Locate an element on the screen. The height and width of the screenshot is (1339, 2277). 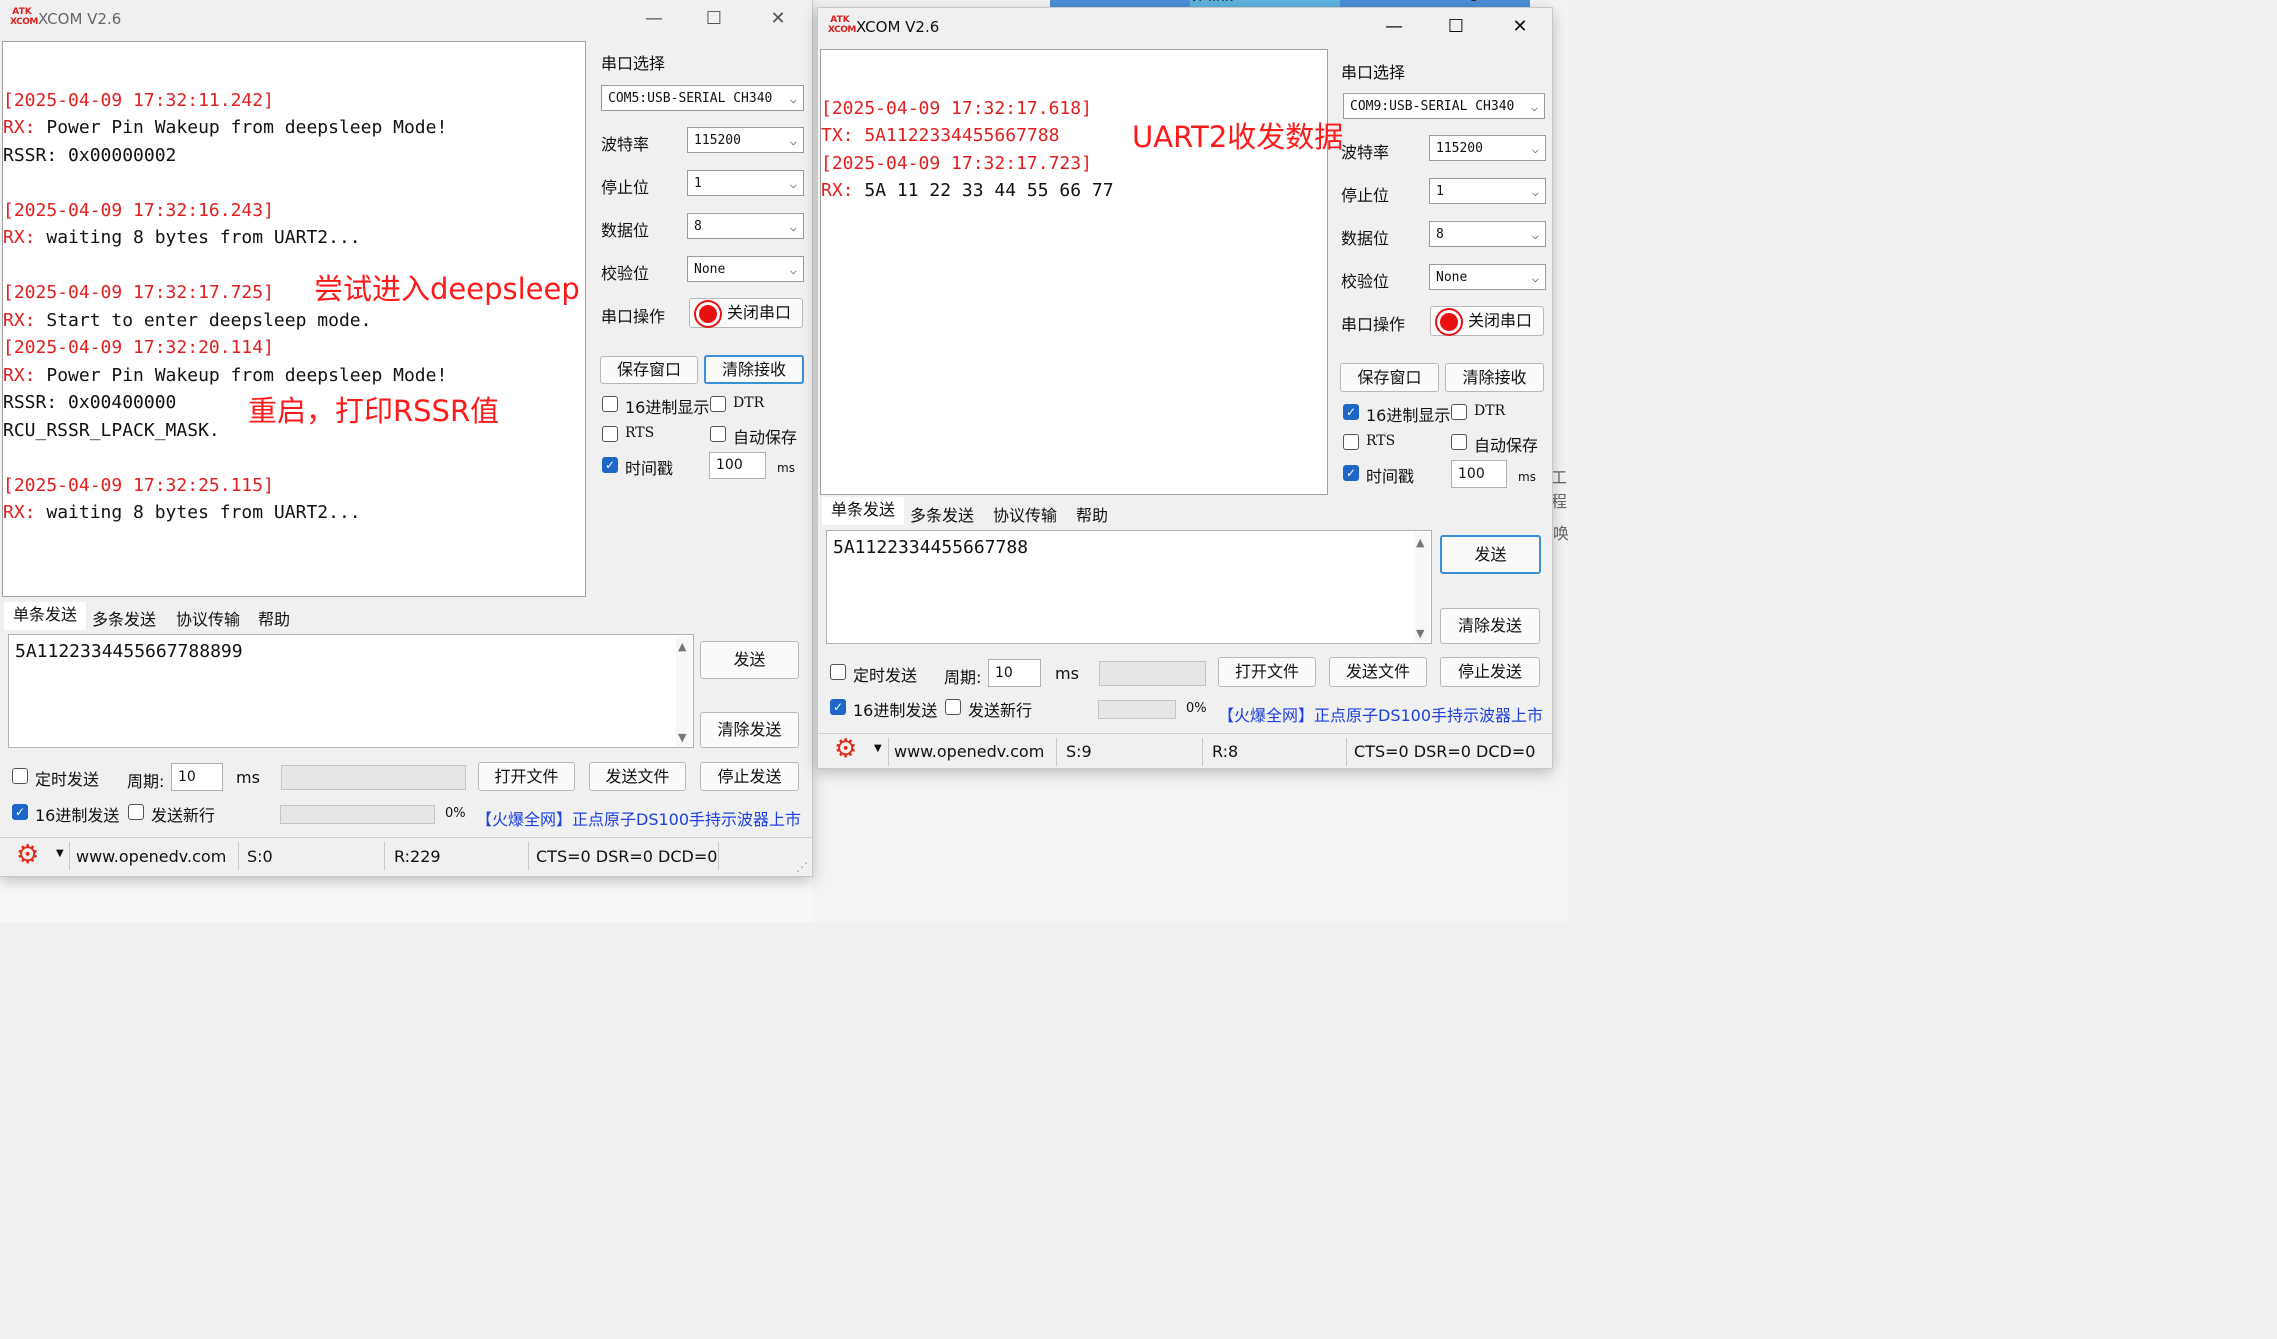
data-bits-label: 数据位 is located at coordinates (1365, 238).